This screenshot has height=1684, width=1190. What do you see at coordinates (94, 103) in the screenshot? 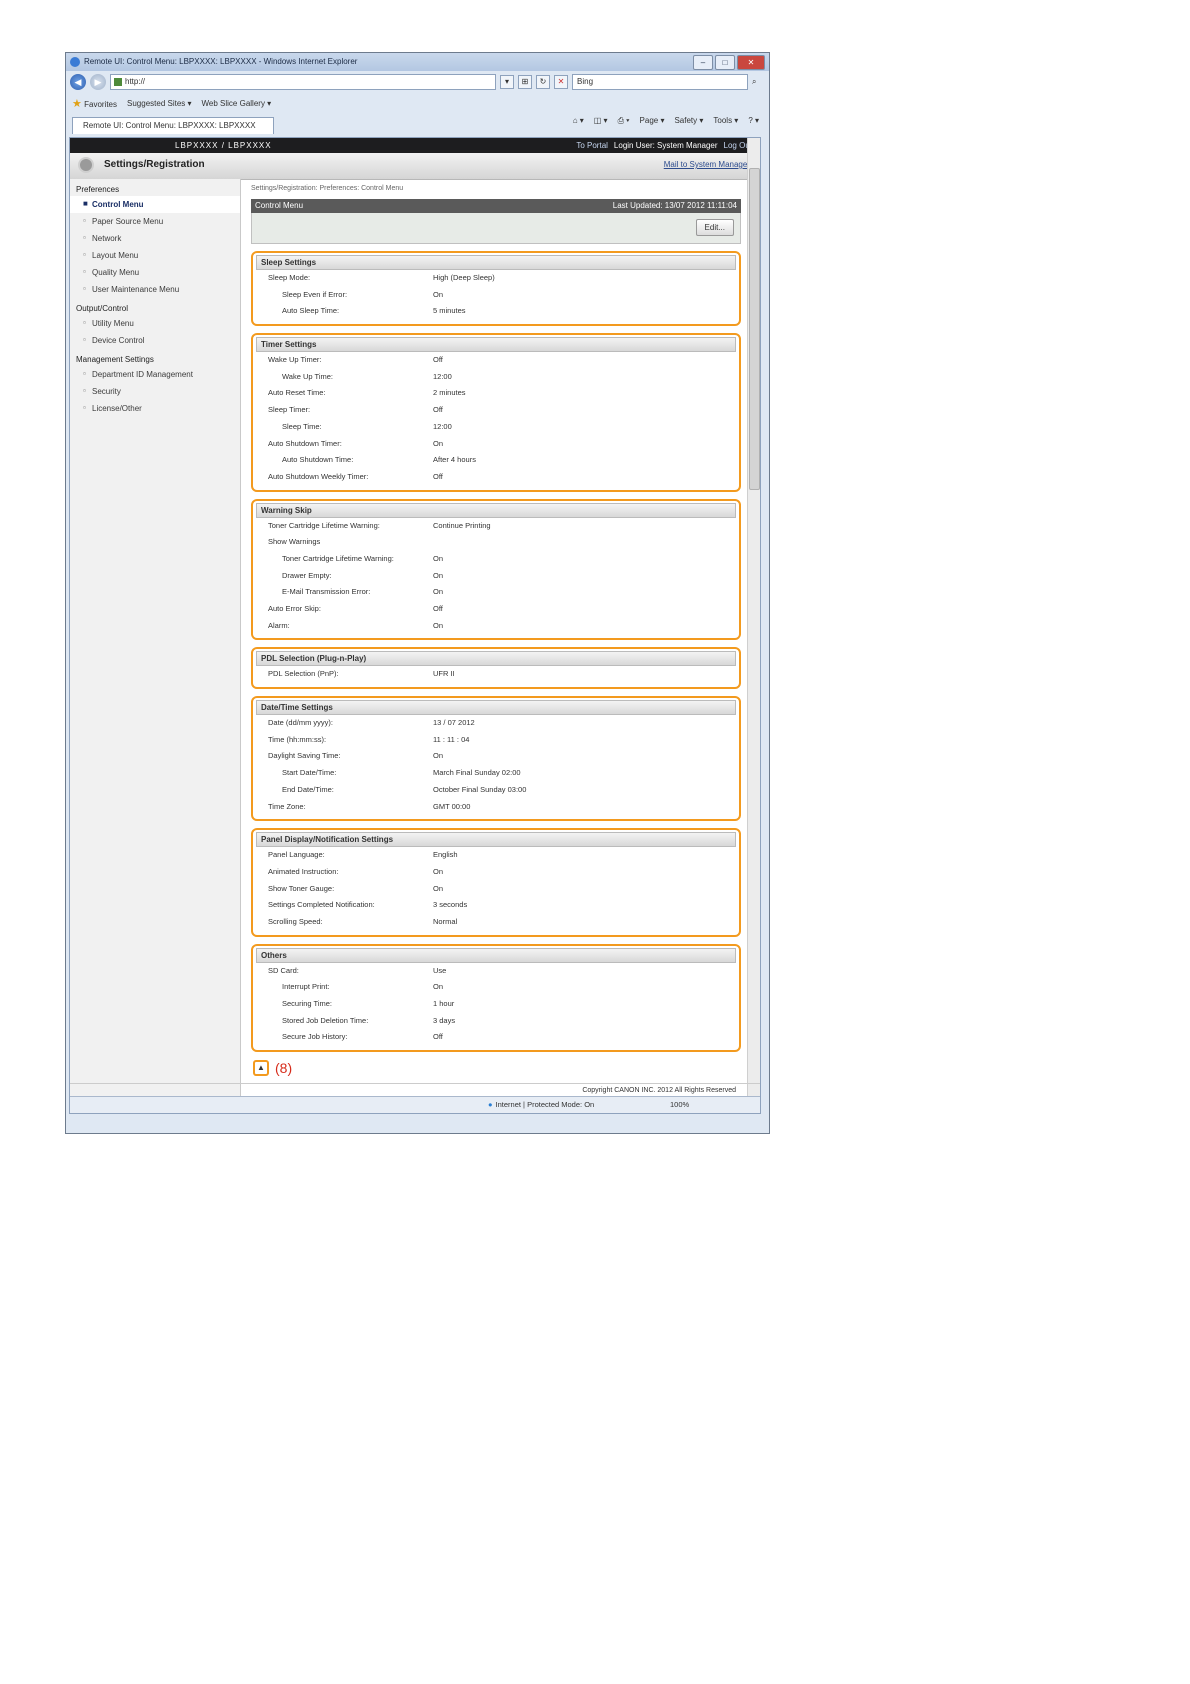
I see `favorites-button: ★ Favorites` at bounding box center [94, 103].